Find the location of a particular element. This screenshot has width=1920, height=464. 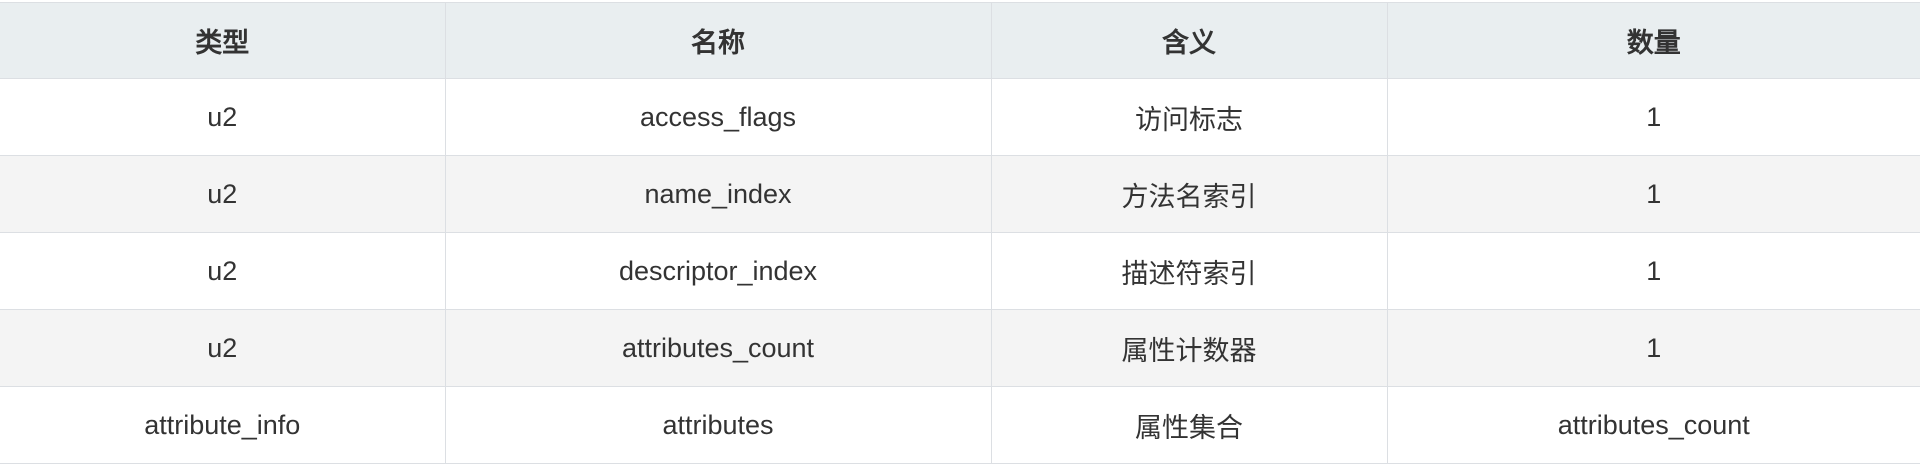

cell-name: attributes is located at coordinates (718, 425).